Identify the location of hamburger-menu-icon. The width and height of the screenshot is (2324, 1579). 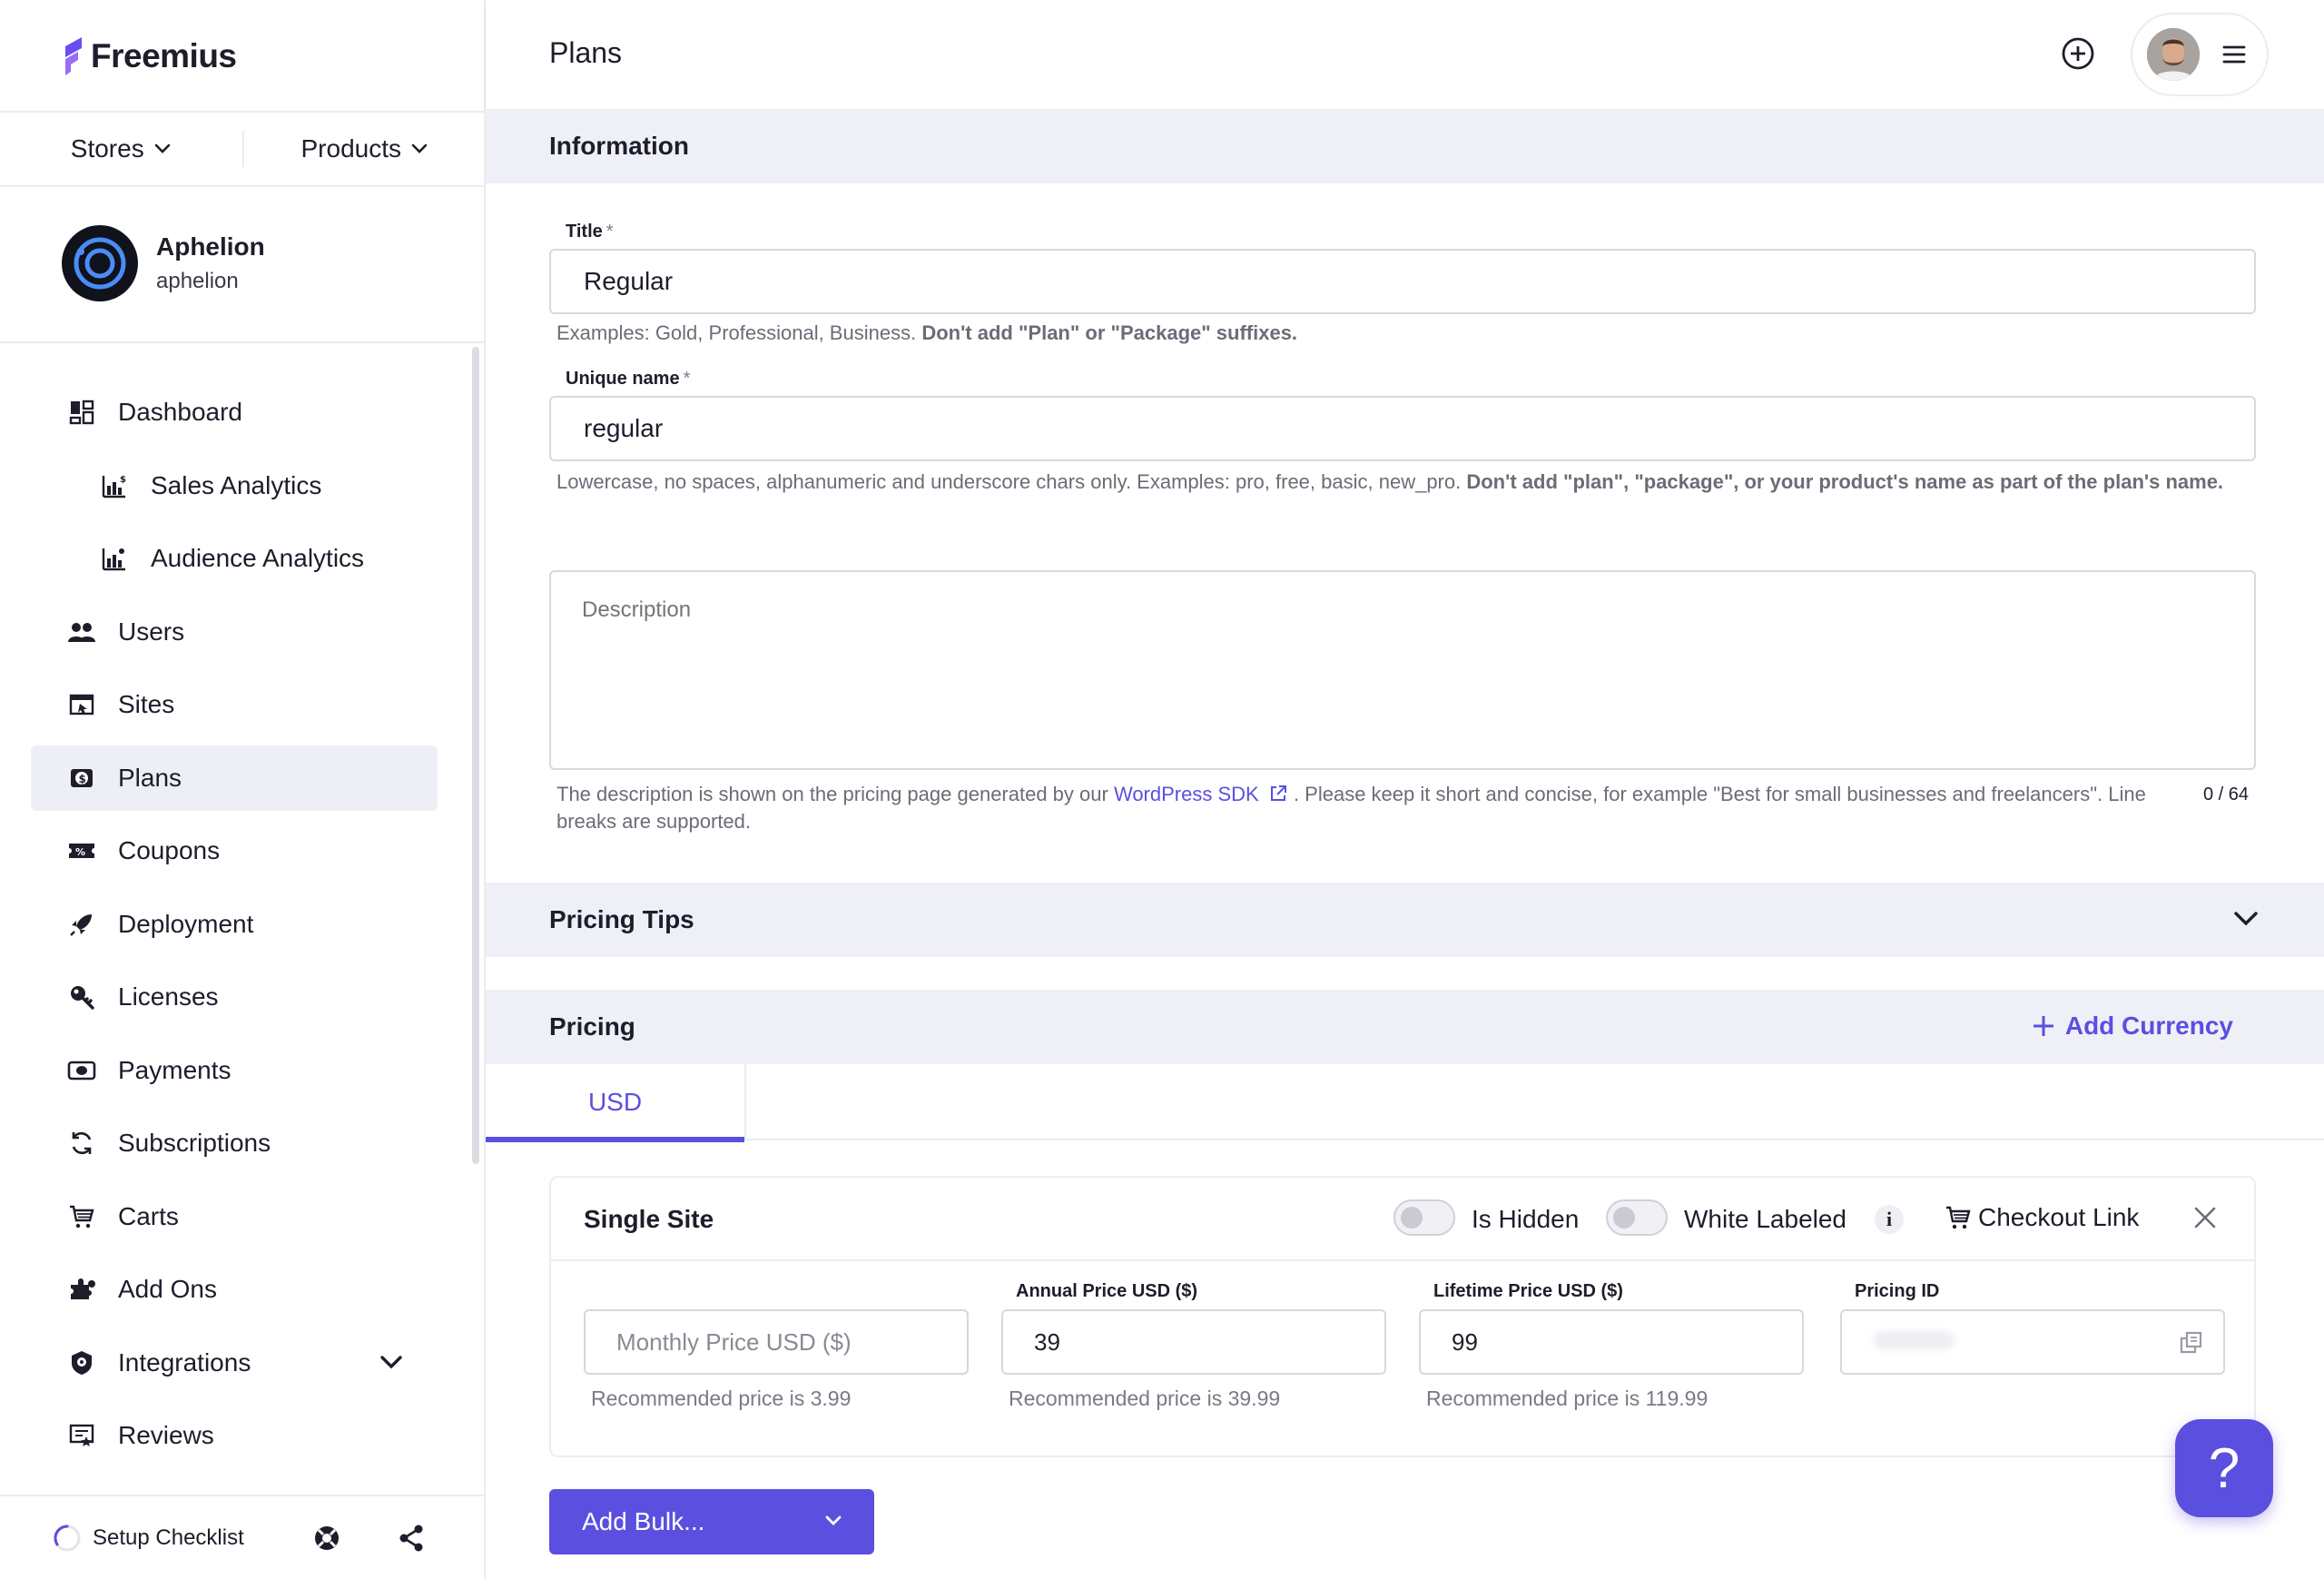
(2234, 54).